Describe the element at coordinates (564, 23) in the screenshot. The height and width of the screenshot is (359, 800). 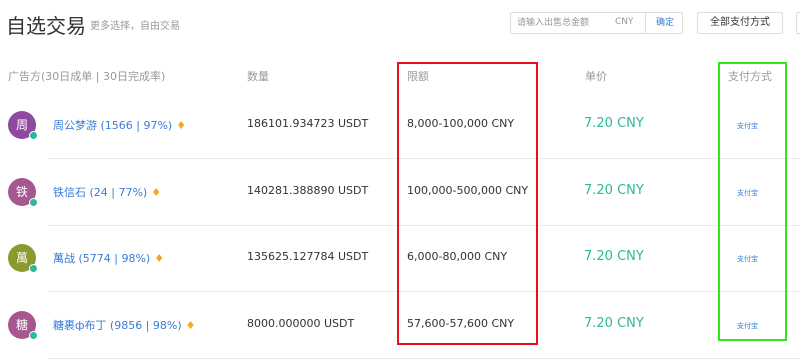
I see `amount-input` at that location.